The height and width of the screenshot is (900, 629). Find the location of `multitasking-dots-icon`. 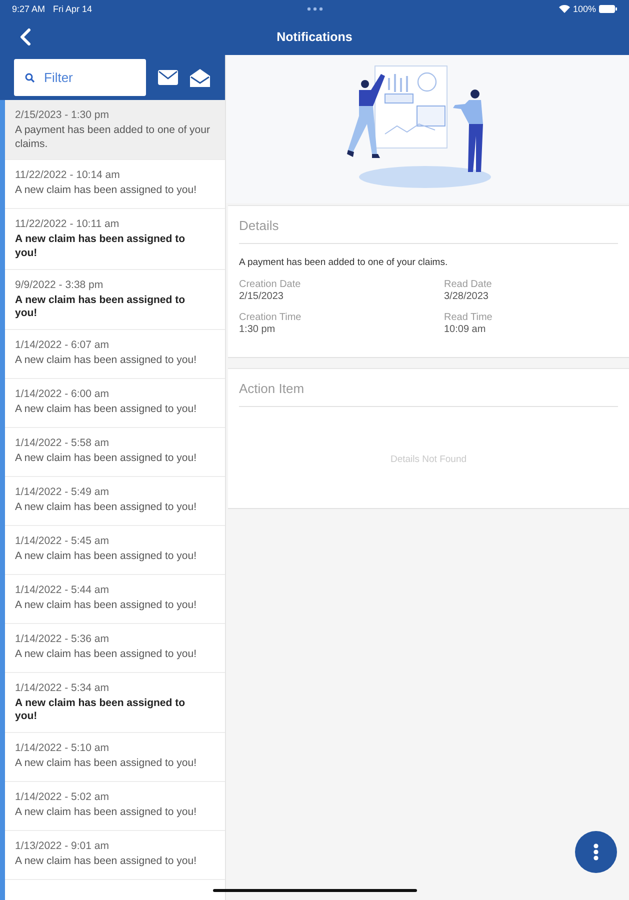

multitasking-dots-icon is located at coordinates (314, 9).